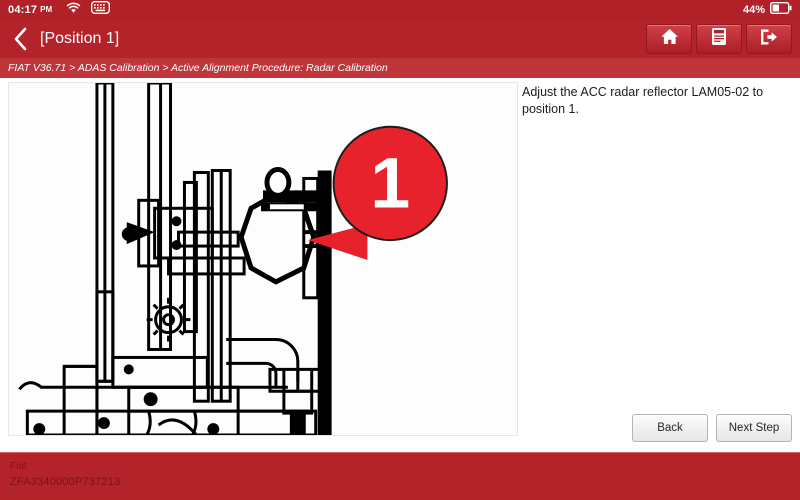 This screenshot has width=800, height=500. I want to click on status-time-ampm: PM, so click(46, 9).